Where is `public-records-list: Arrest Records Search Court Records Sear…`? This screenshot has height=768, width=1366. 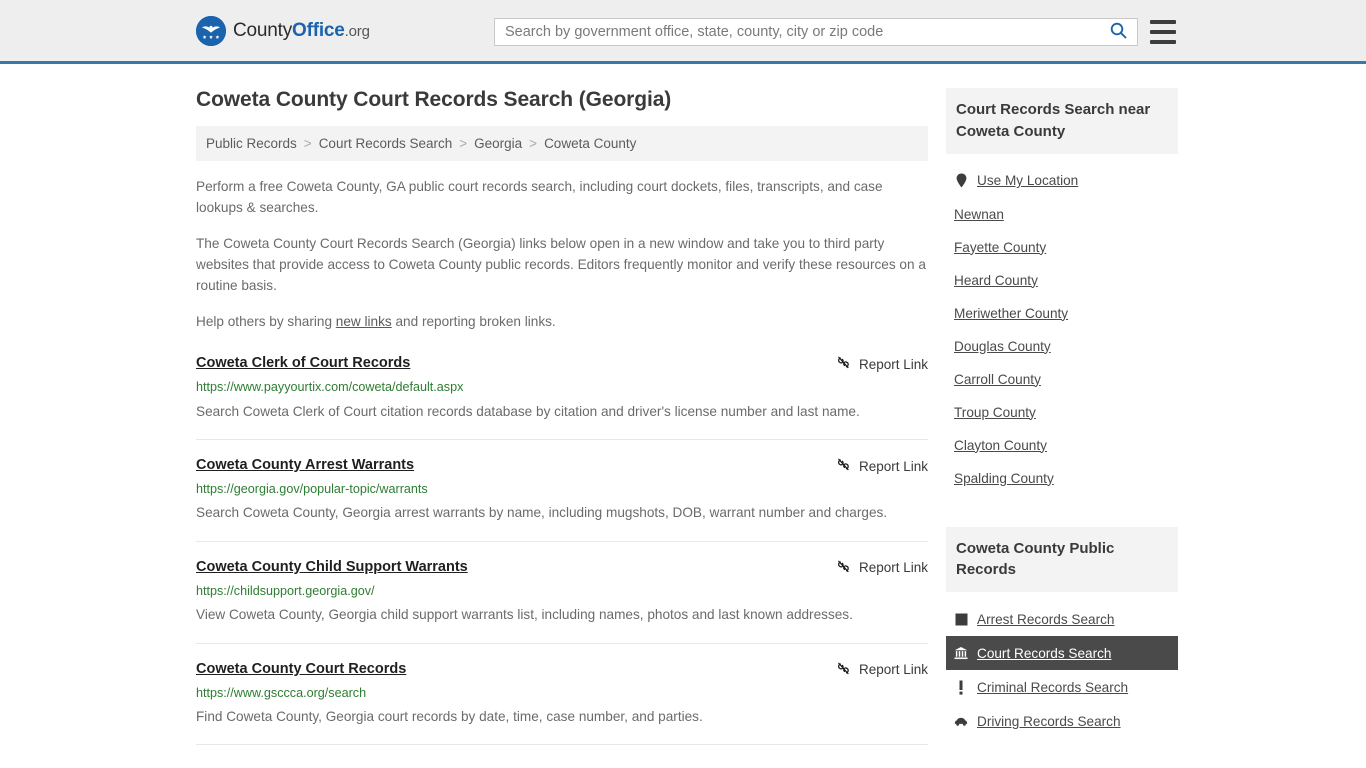 public-records-list: Arrest Records Search Court Records Sear… is located at coordinates (1062, 665).